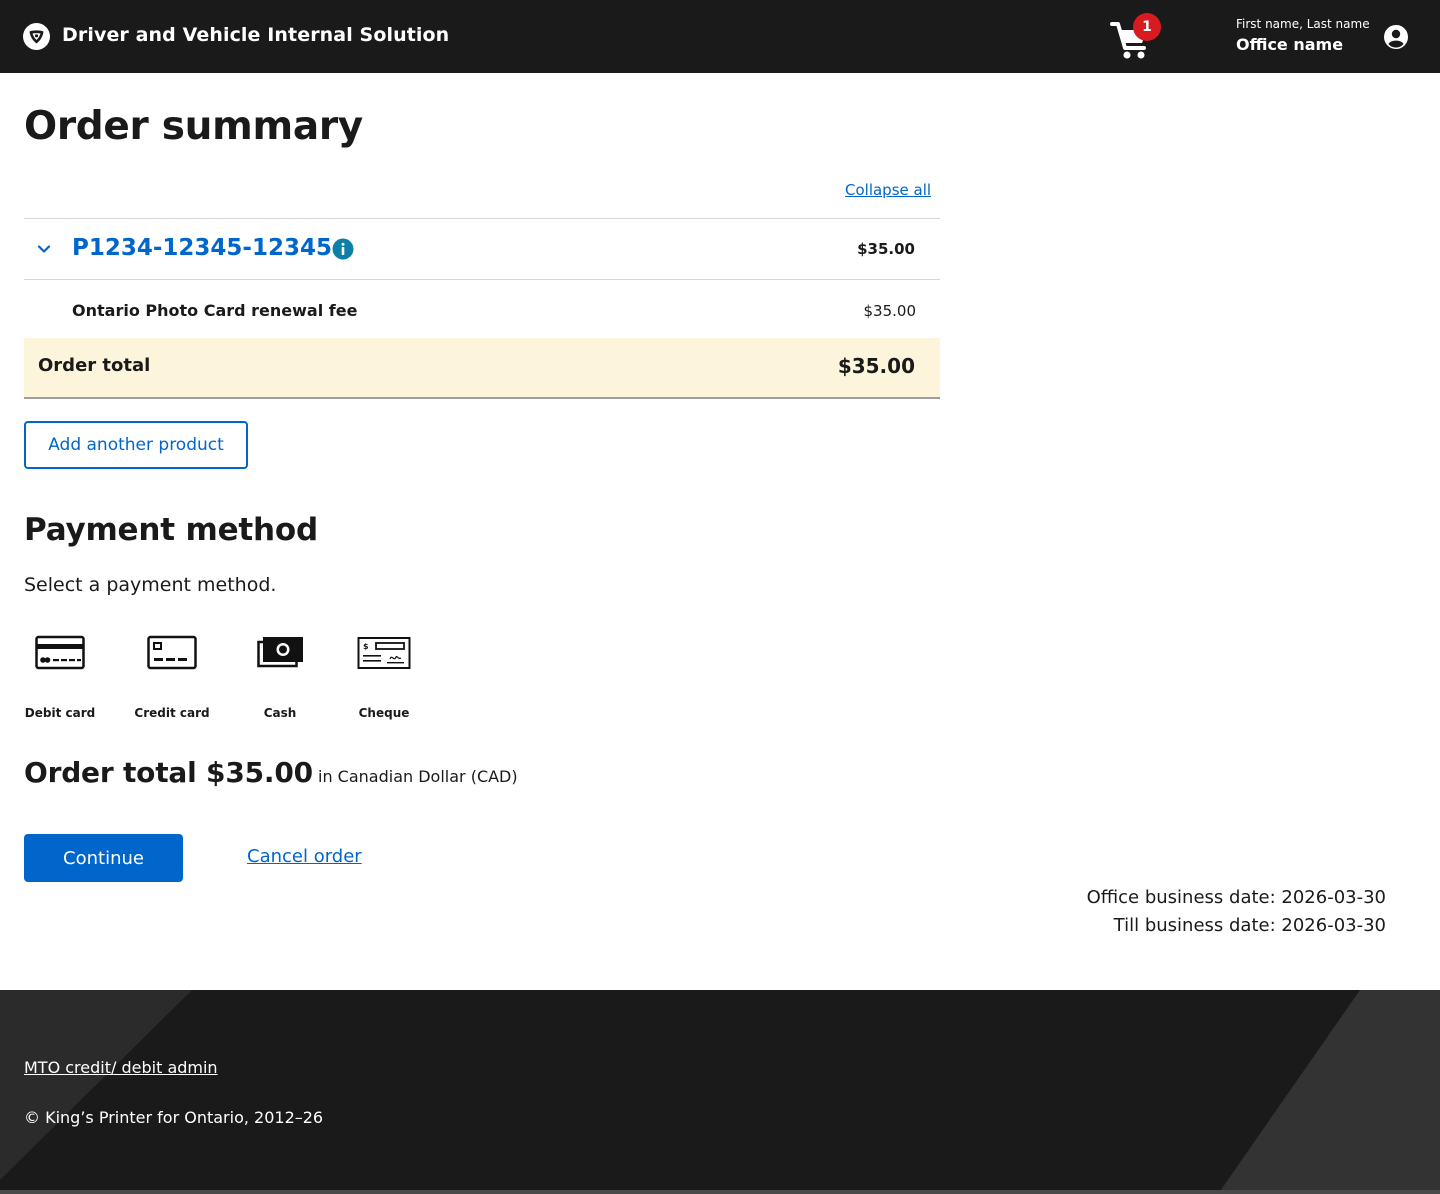  What do you see at coordinates (172, 652) in the screenshot?
I see `credit-card-icon` at bounding box center [172, 652].